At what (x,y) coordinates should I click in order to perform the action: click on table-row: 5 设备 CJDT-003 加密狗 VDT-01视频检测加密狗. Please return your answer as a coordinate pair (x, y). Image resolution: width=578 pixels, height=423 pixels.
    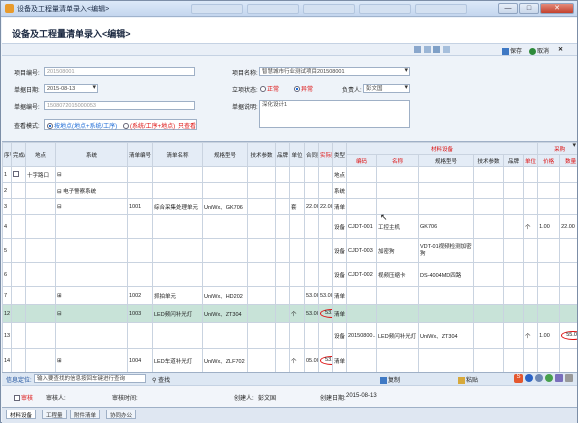
    Looking at the image, I should click on (289, 250).